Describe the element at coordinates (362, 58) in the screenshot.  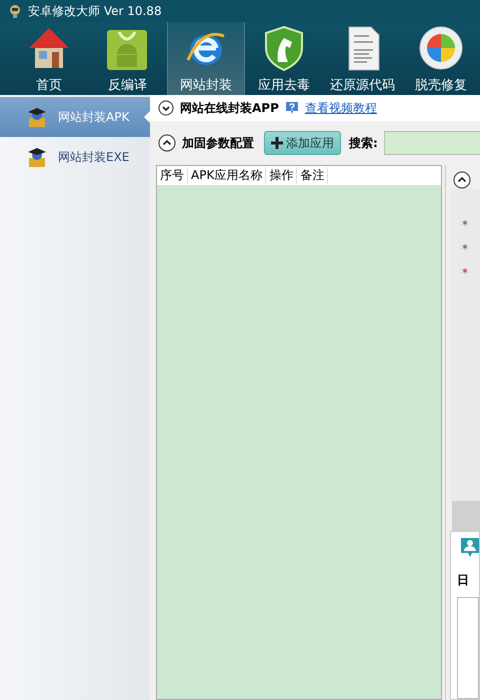
I see `toolbar-tab: 还原源代码` at that location.